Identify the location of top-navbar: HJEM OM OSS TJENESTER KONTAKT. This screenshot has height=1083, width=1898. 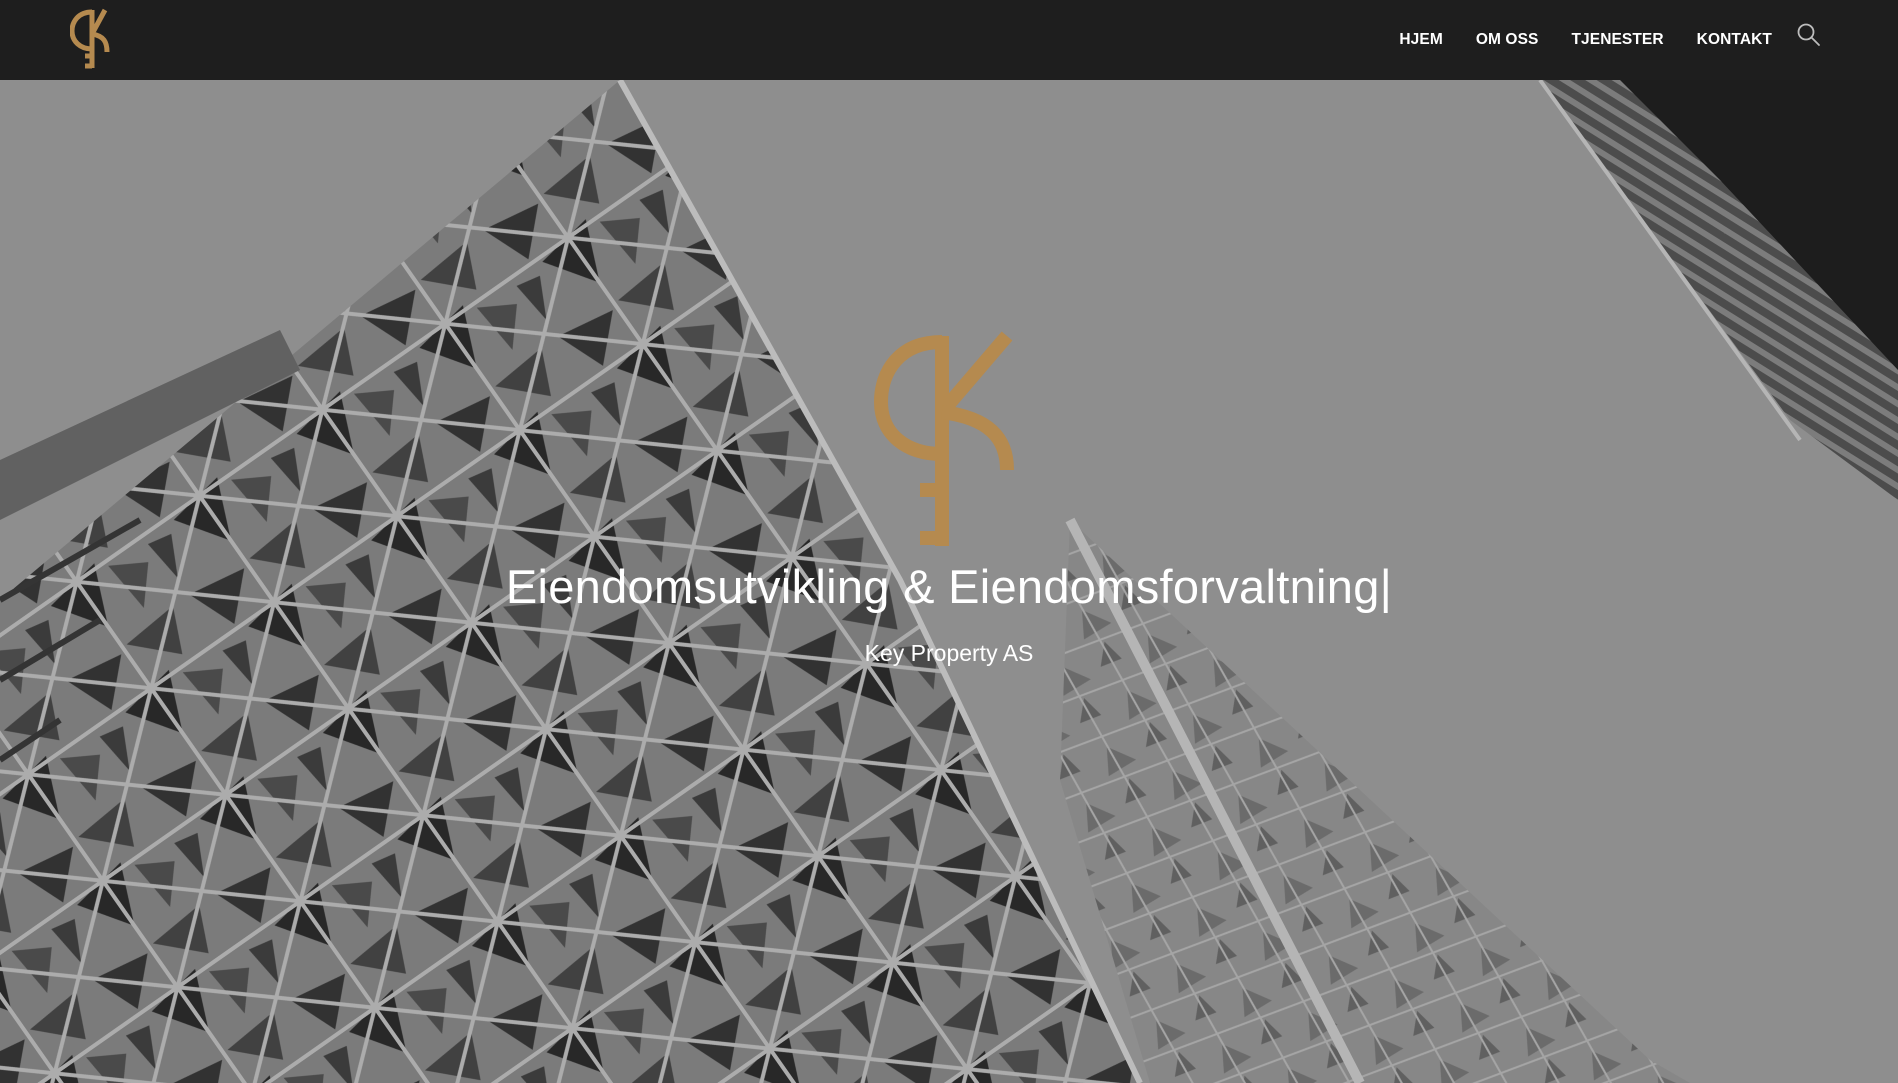
(949, 40).